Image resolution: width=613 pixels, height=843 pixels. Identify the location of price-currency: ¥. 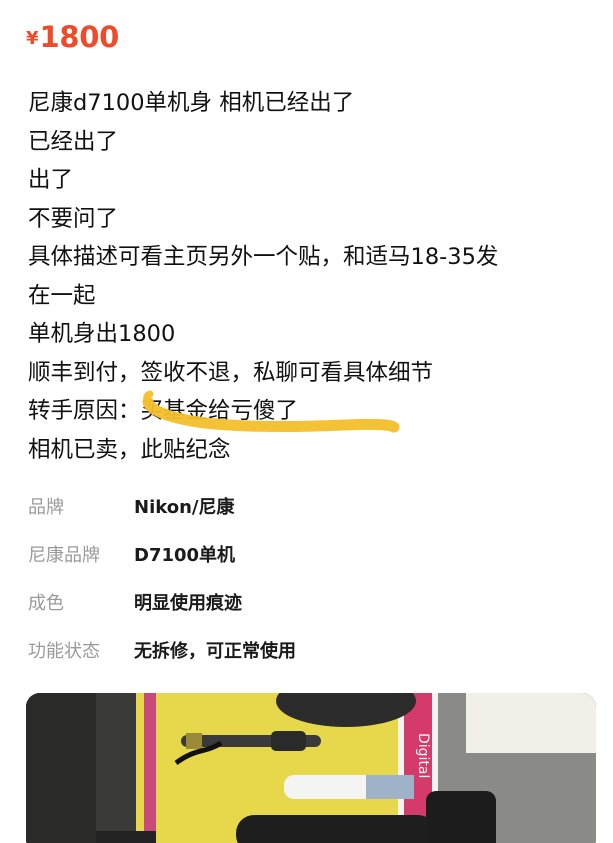
(32, 38).